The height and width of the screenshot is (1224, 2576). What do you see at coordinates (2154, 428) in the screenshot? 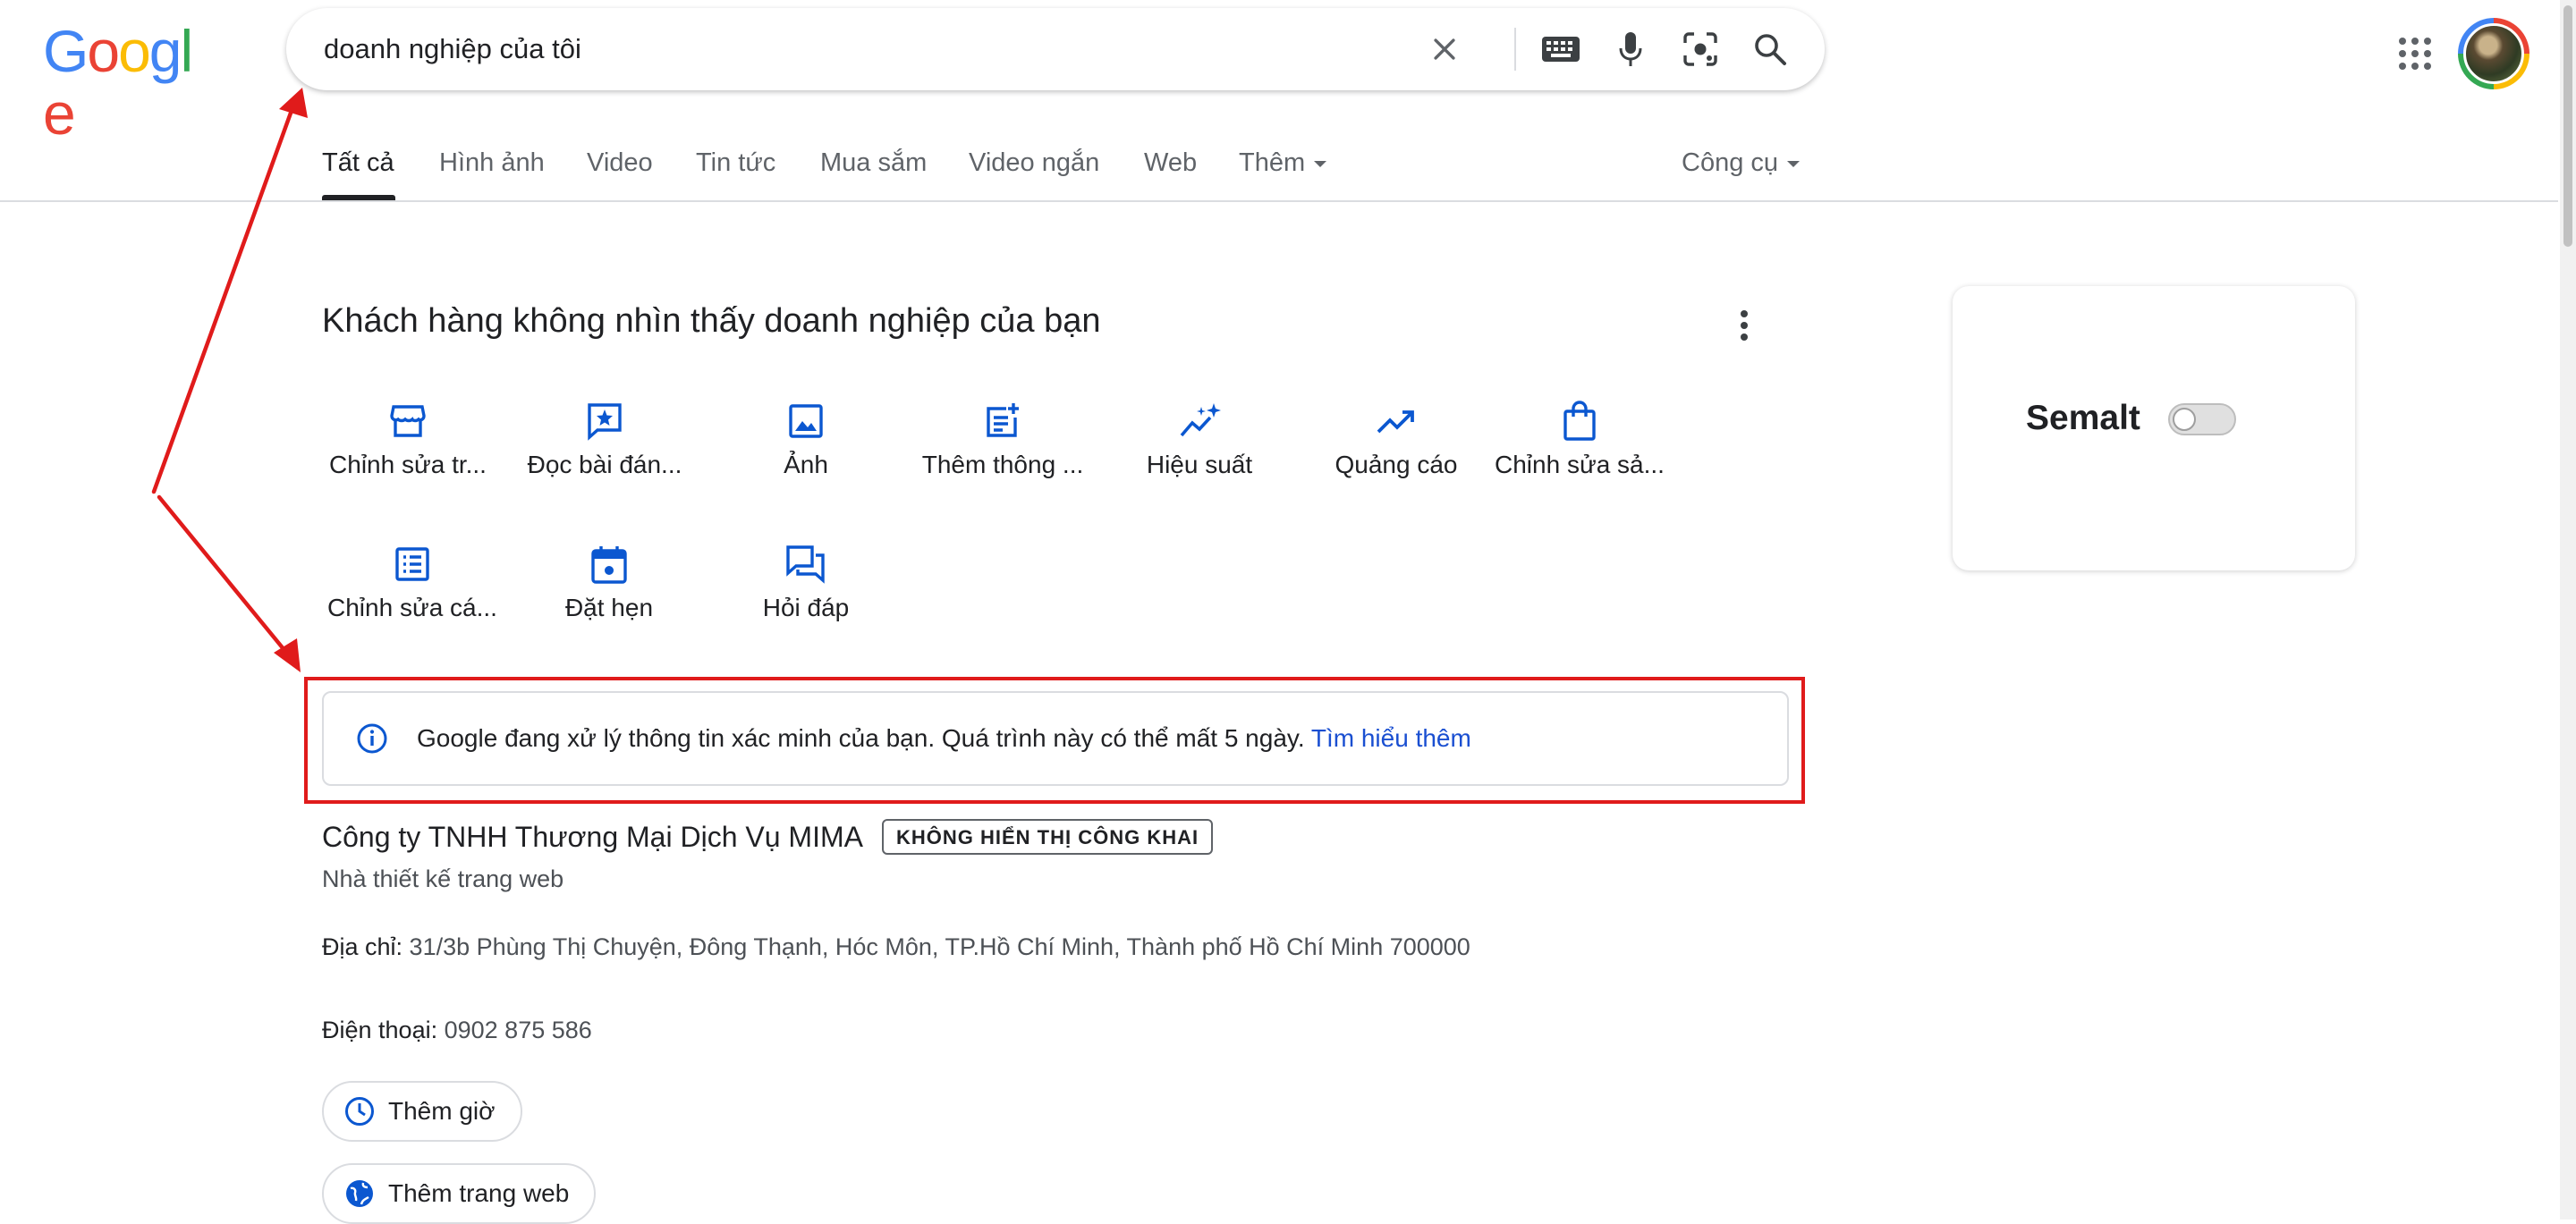
I see `semalt-extension-card: Semalt` at bounding box center [2154, 428].